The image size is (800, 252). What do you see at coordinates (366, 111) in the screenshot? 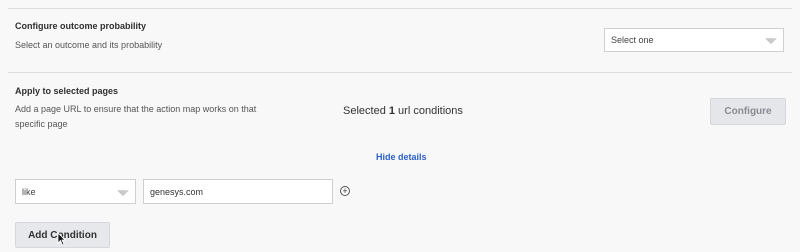
I see `selected-prefix: Selected` at bounding box center [366, 111].